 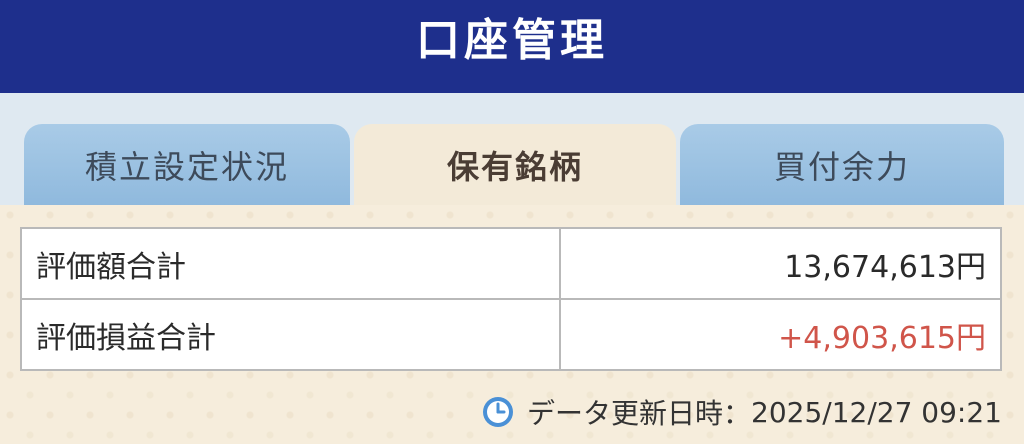 I want to click on total-valuation-value: 13,674,613円, so click(x=780, y=263).